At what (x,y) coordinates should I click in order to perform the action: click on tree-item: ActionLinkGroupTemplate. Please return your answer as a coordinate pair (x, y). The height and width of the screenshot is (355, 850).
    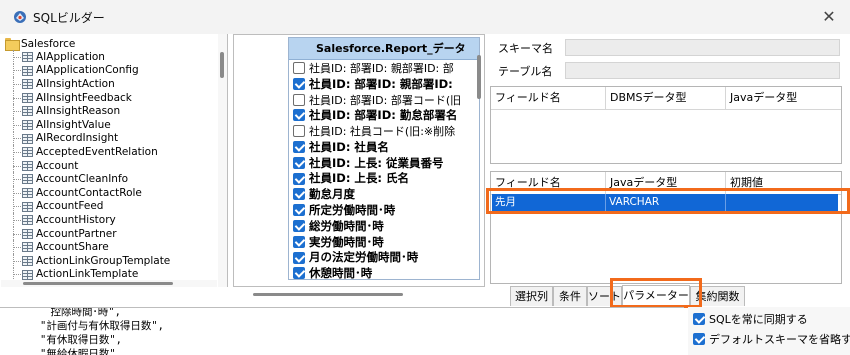
    Looking at the image, I should click on (108, 260).